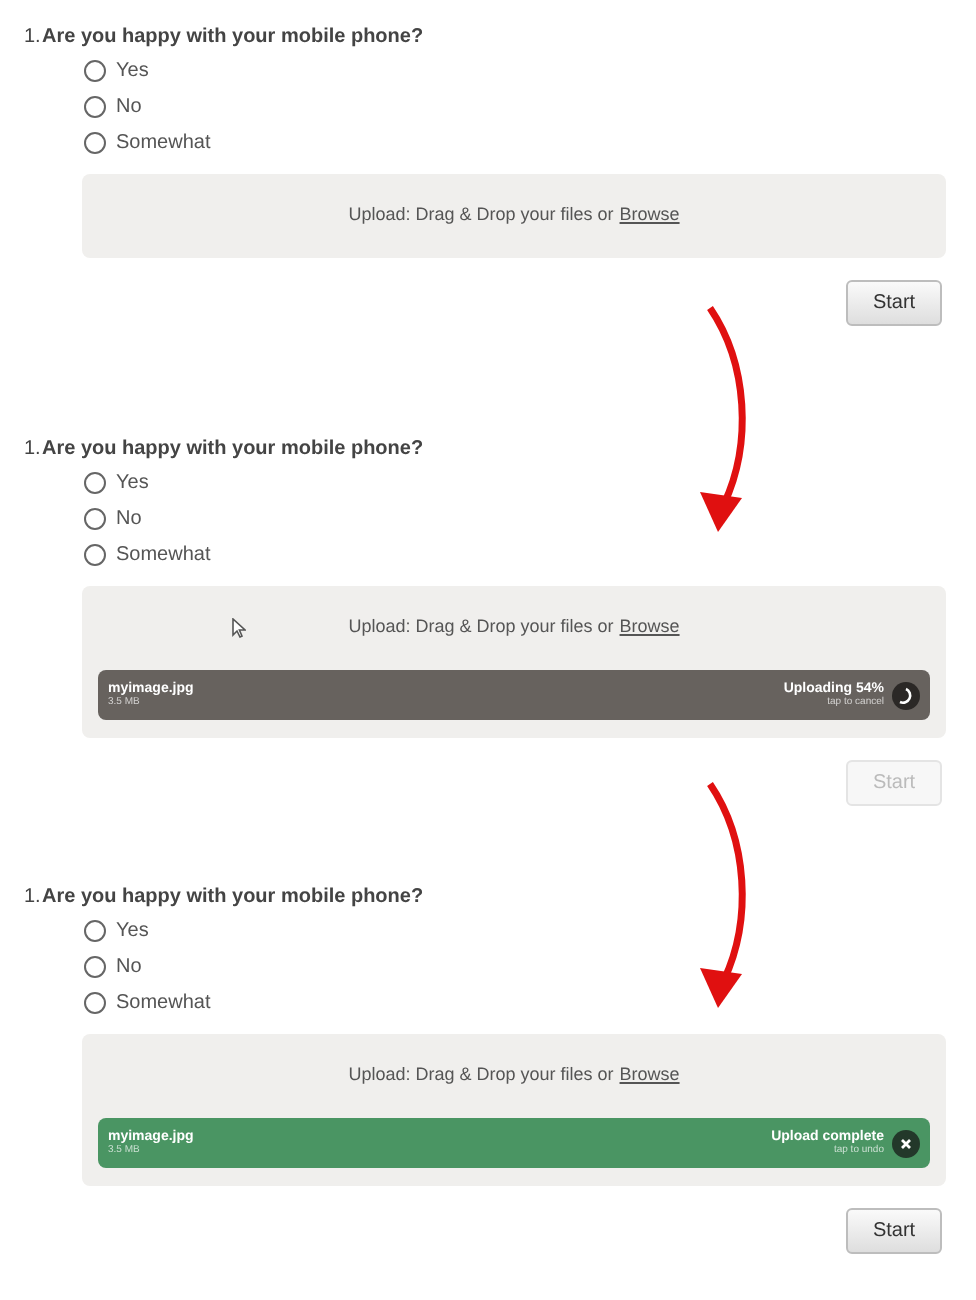 The width and height of the screenshot is (976, 1300). What do you see at coordinates (239, 628) in the screenshot?
I see `cursor-icon` at bounding box center [239, 628].